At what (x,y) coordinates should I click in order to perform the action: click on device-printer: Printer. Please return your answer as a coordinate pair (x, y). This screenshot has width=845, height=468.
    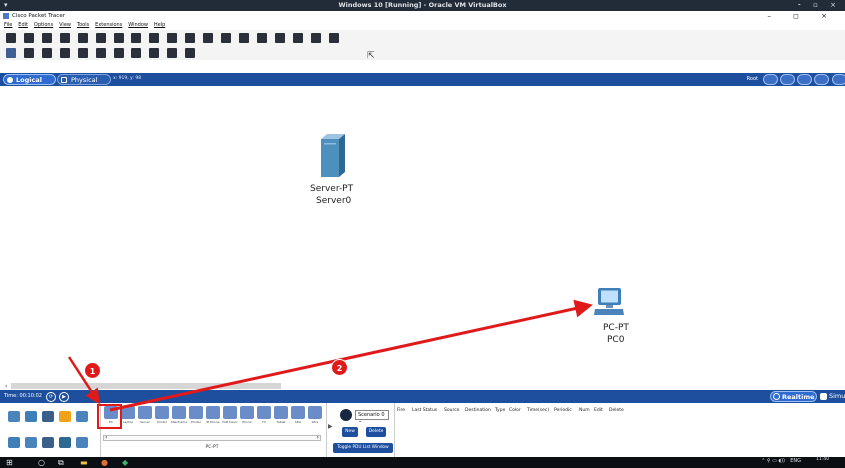
    Looking at the image, I should click on (162, 416).